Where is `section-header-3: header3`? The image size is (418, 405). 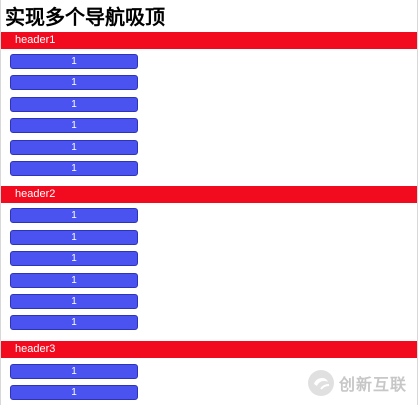 section-header-3: header3 is located at coordinates (209, 349).